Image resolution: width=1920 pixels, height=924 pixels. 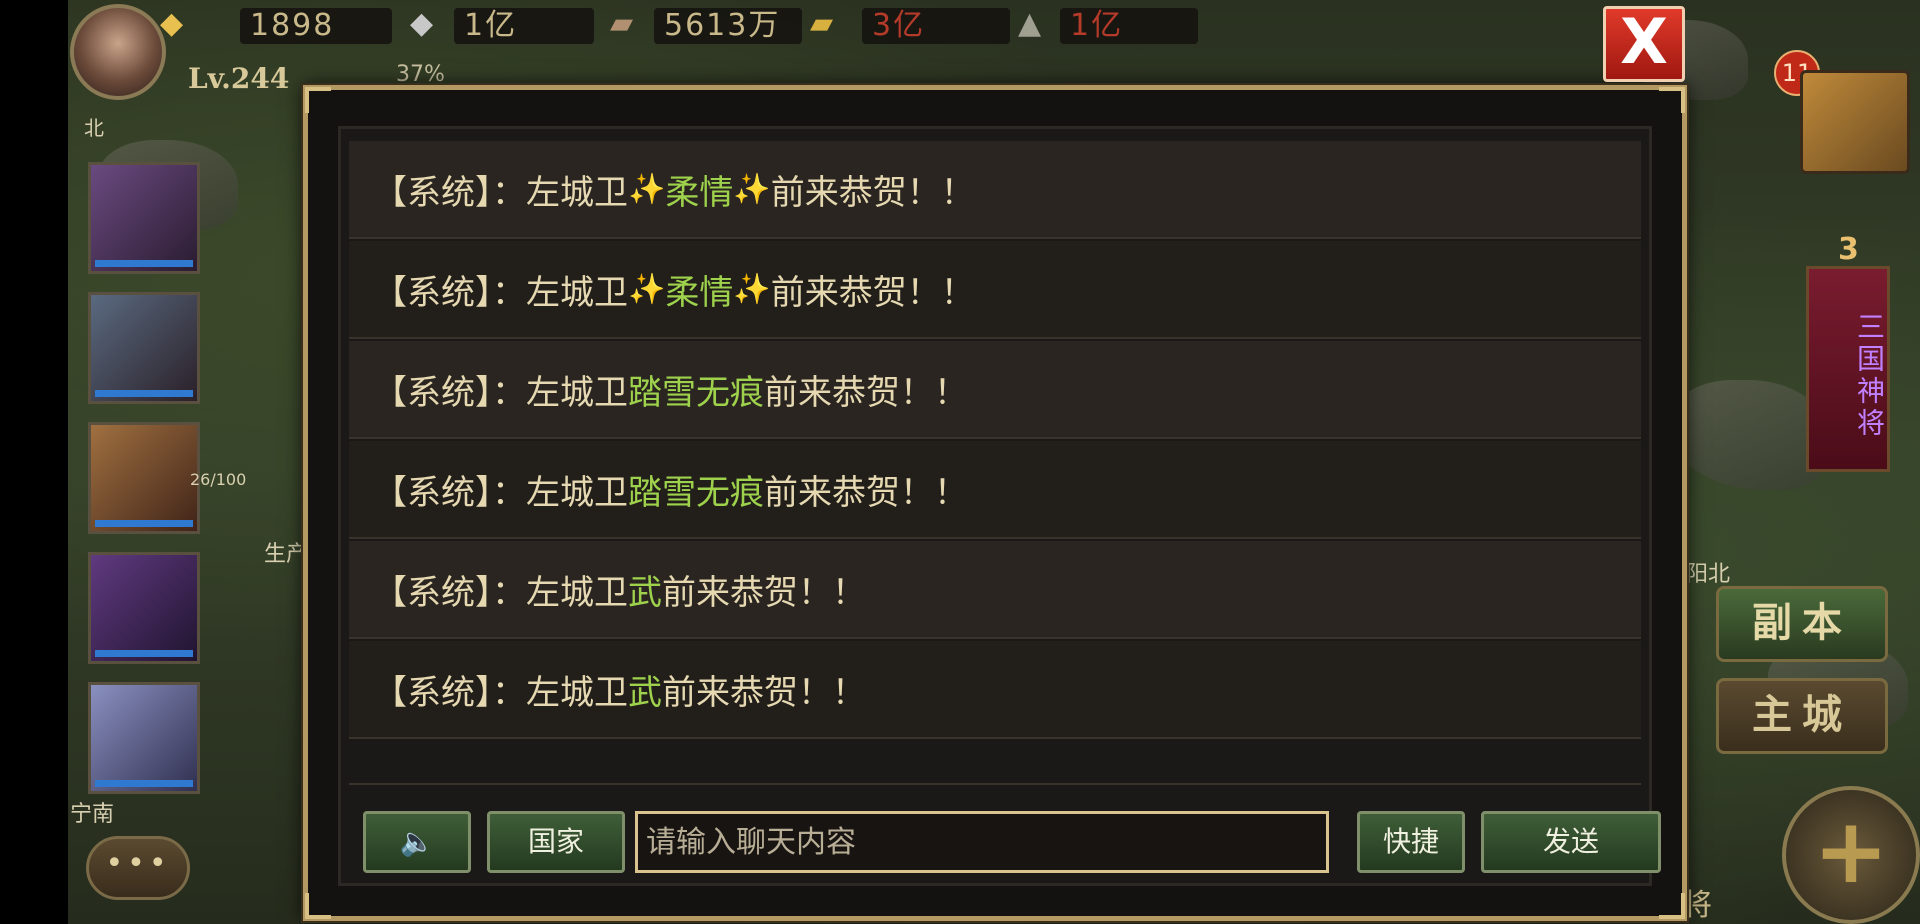 What do you see at coordinates (138, 868) in the screenshot?
I see `chat-bubble-button: •••` at bounding box center [138, 868].